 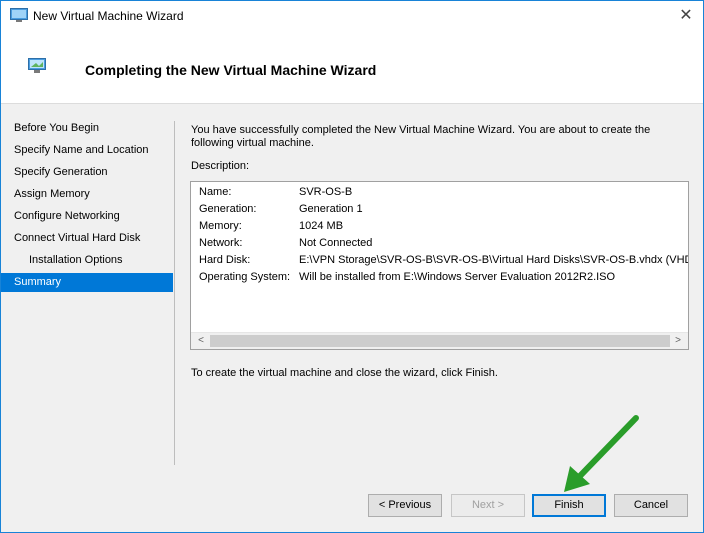 I want to click on nav-item-specify-name-and-location: Specify Name and Location, so click(x=87, y=150).